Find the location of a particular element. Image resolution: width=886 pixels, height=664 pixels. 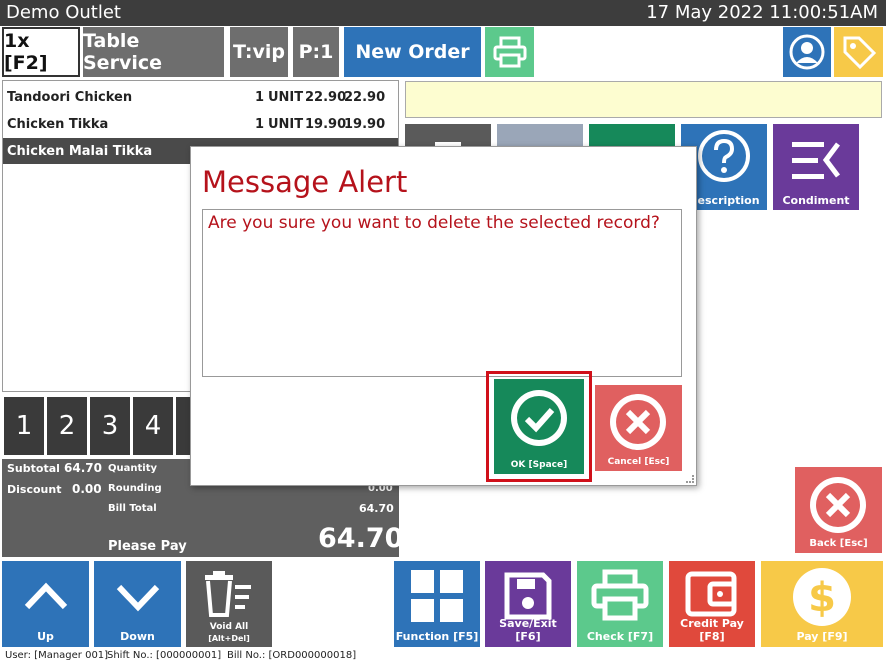

pay-button: $ Pay [F9] is located at coordinates (822, 604).